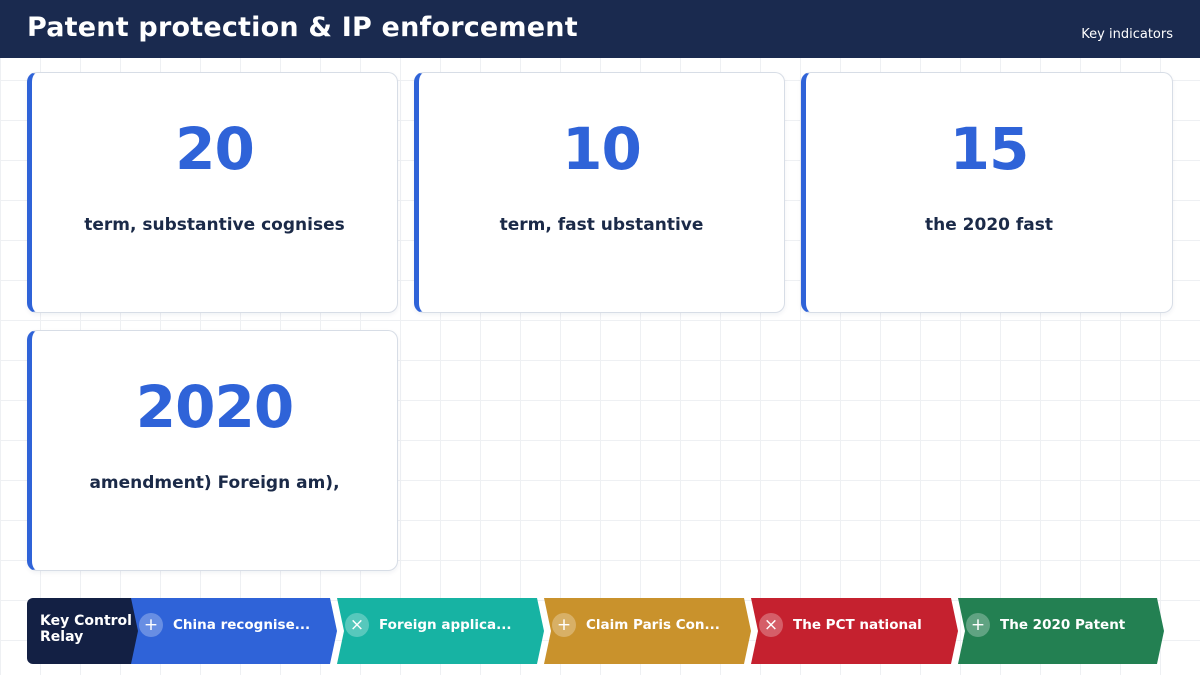 This screenshot has width=1200, height=675. I want to click on kpi-label: term, fast ubstantive, so click(601, 225).